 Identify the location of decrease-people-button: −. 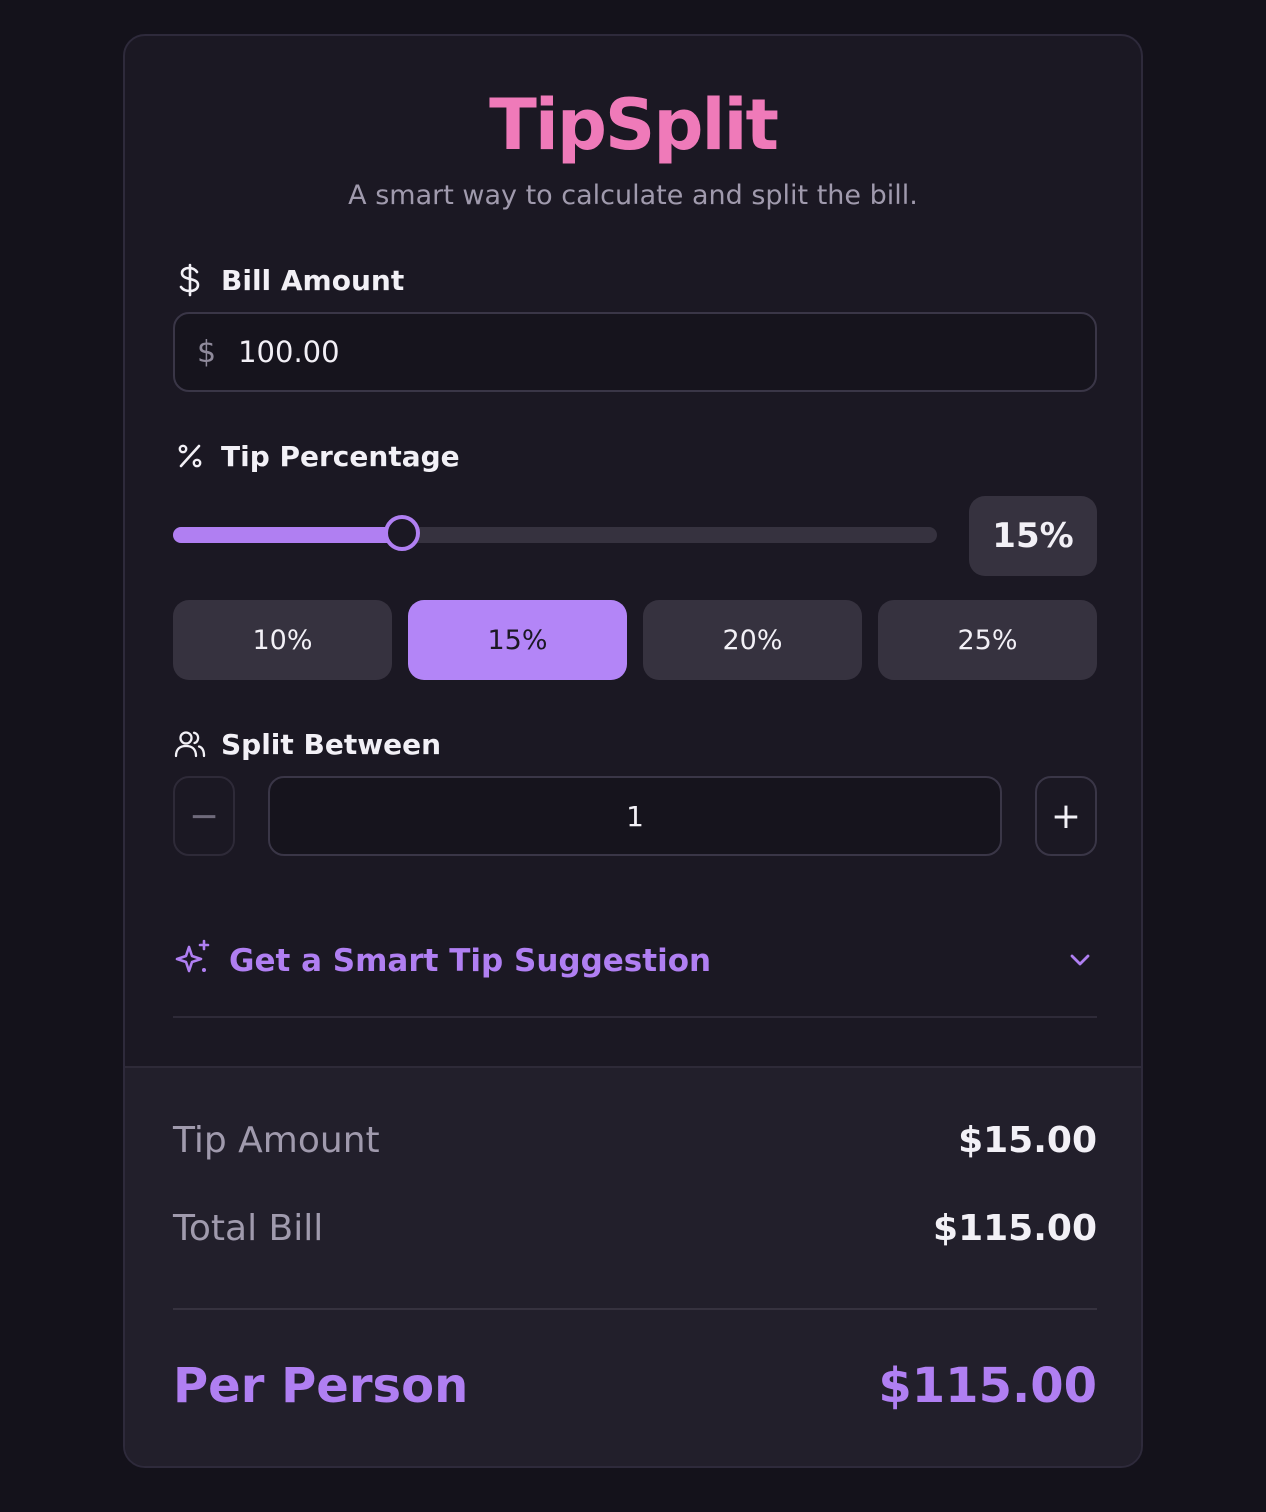
(204, 816).